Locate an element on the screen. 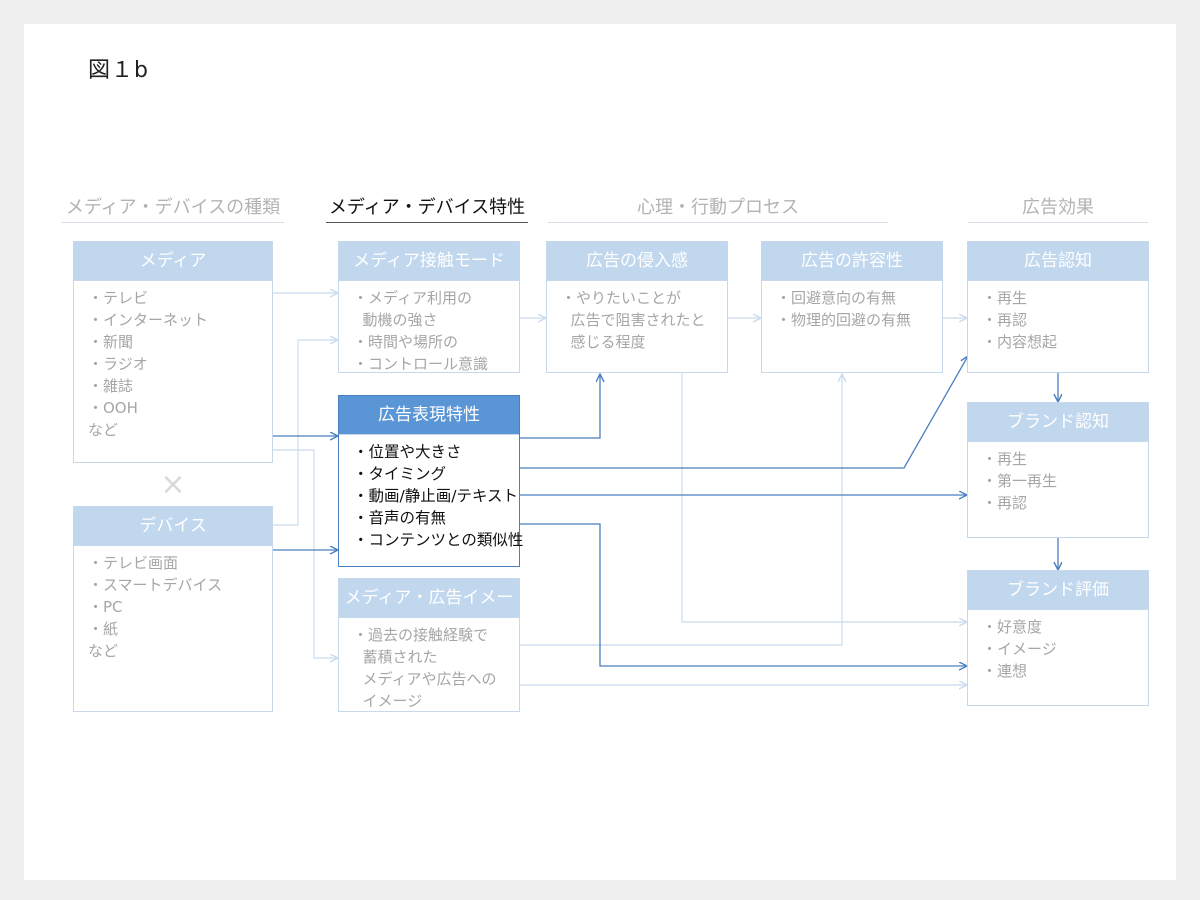  list-item: ・イメージ is located at coordinates (1019, 649).